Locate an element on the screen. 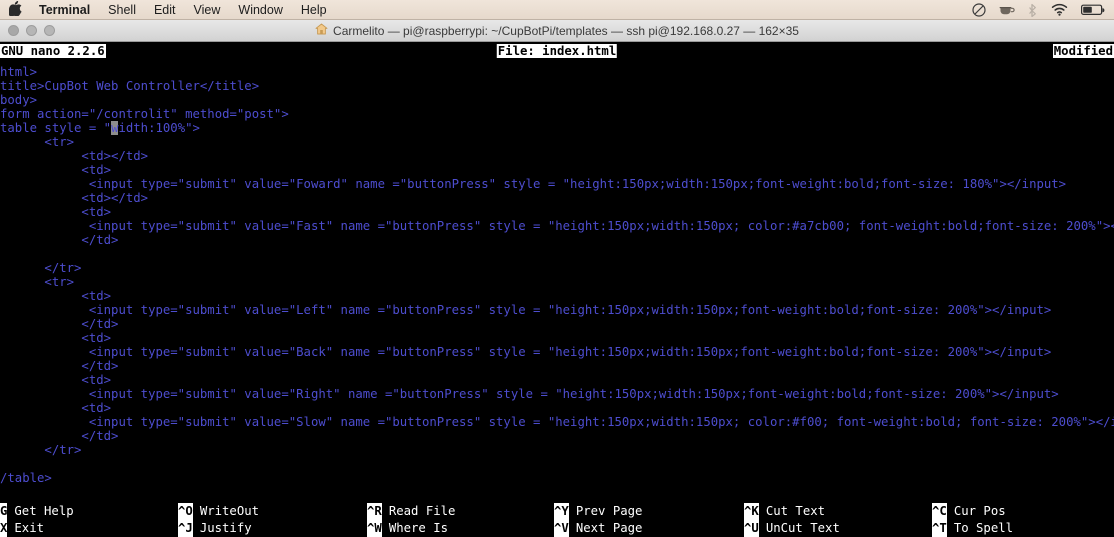 This screenshot has width=1114, height=537. menu-item-window: Window is located at coordinates (260, 10).